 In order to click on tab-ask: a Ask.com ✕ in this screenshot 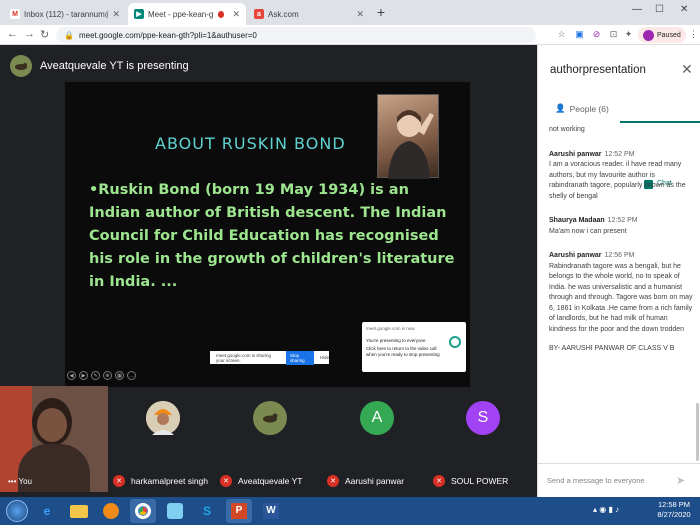, I will do `click(309, 14)`.